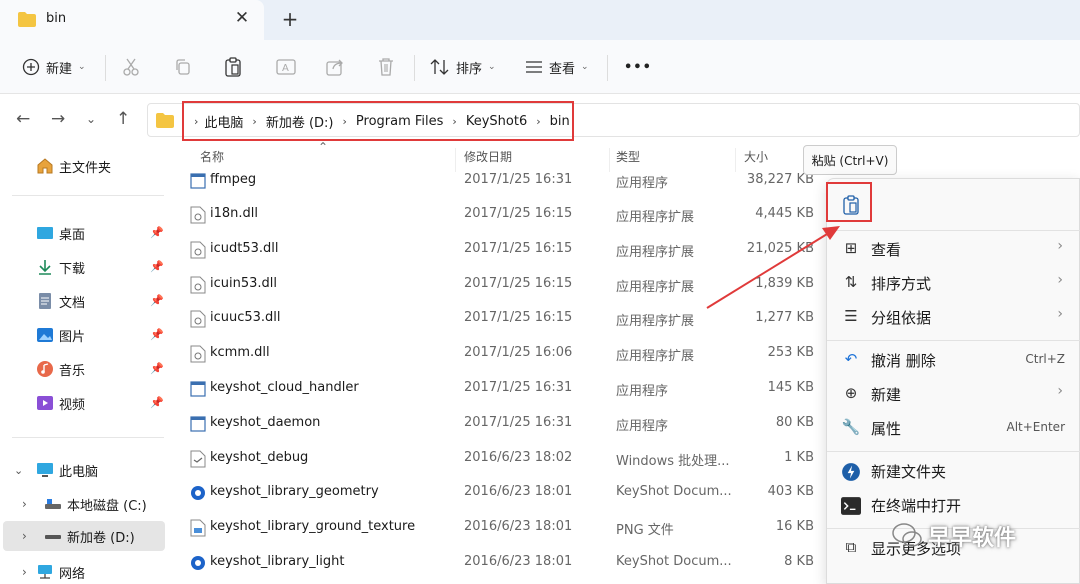 The image size is (1080, 584). I want to click on annotation-arrow, so click(773, 267).